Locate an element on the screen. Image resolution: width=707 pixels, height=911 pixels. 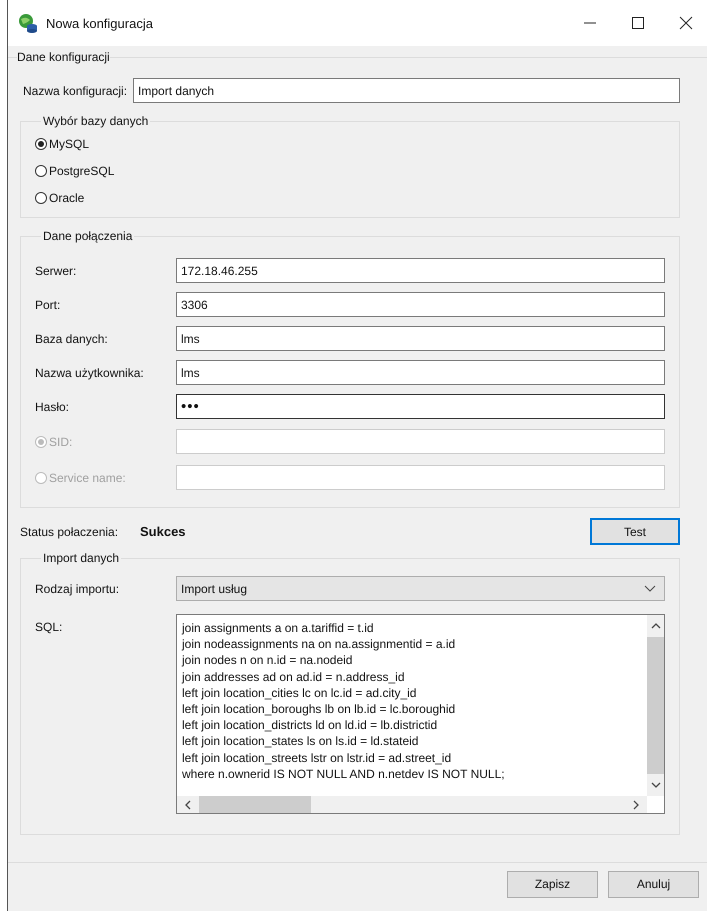
code-line: left join location_states ls on ls.id = ld.stateid is located at coordinates (301, 741).